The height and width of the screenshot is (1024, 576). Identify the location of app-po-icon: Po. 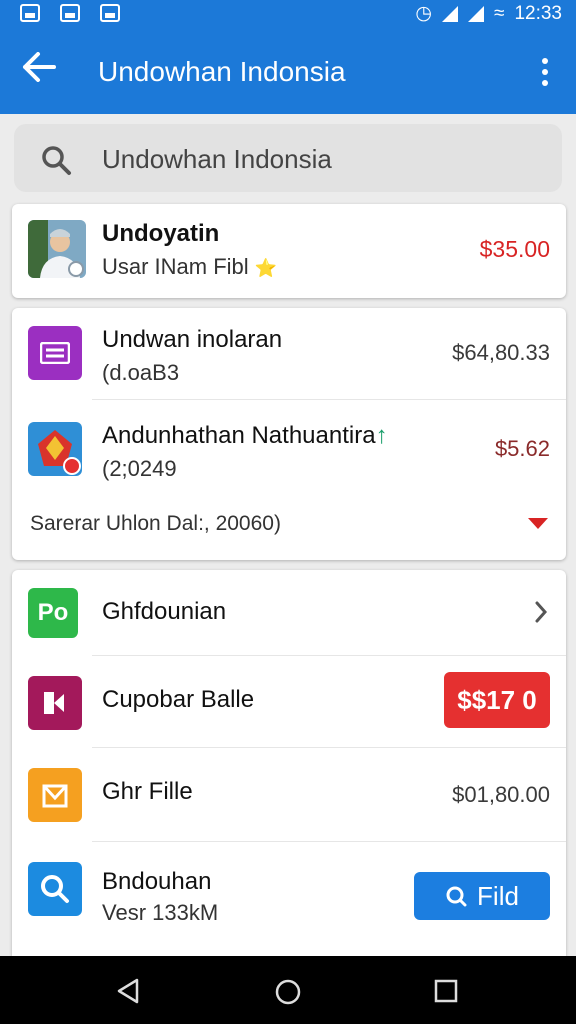
(53, 613).